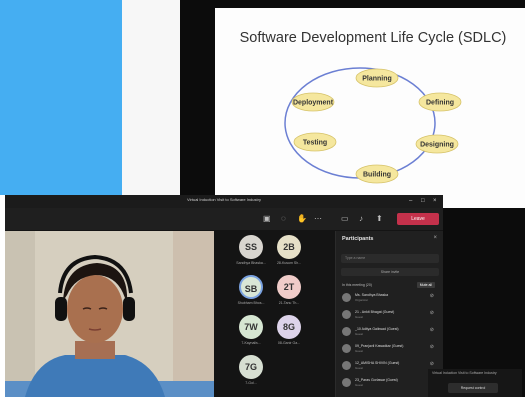  Describe the element at coordinates (357, 285) in the screenshot. I see `in-meeting-section-header: In this meeting (20)` at that location.